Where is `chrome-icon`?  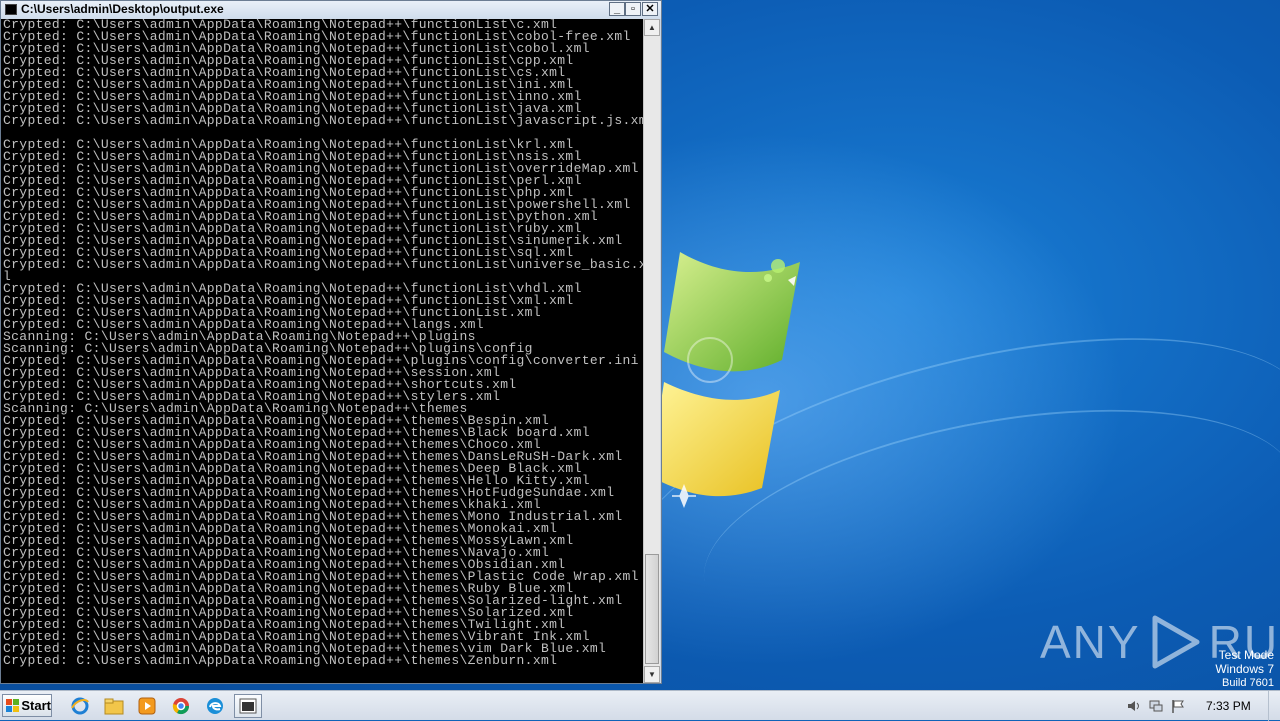 chrome-icon is located at coordinates (181, 706).